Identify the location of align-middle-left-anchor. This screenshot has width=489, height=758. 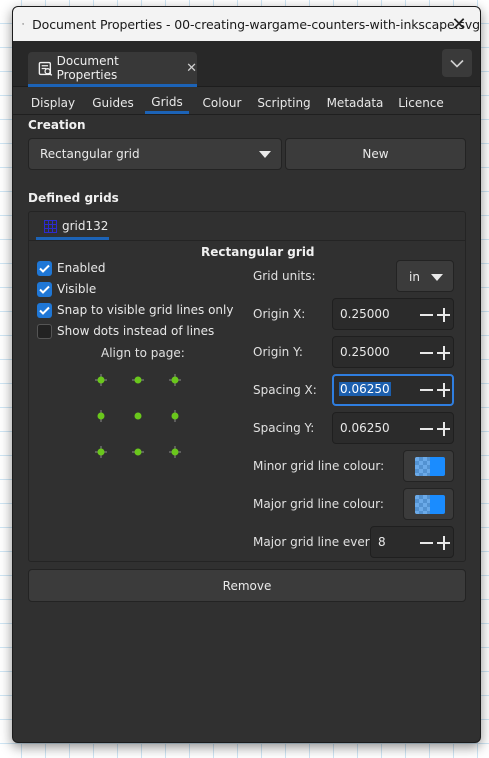
(101, 416).